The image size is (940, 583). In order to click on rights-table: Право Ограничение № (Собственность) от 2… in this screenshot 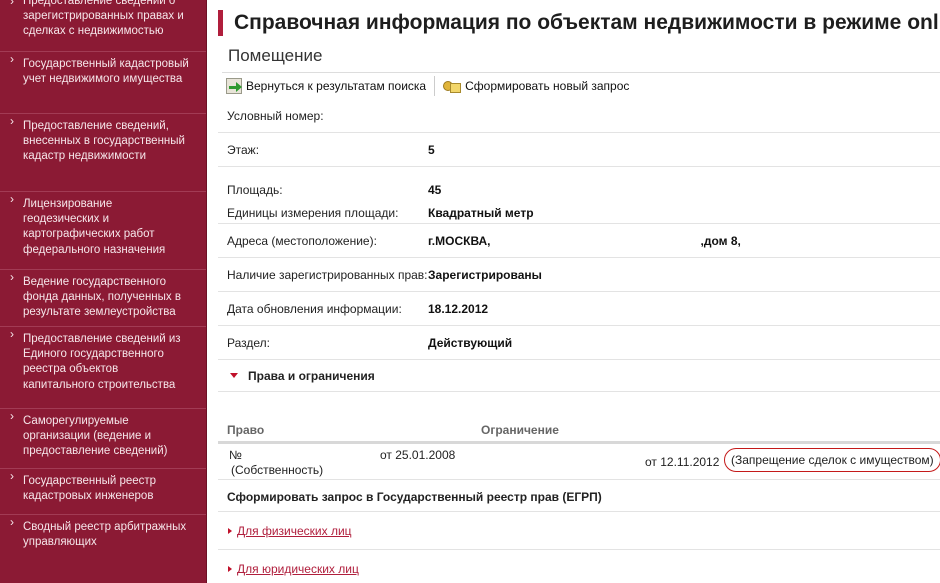, I will do `click(579, 449)`.